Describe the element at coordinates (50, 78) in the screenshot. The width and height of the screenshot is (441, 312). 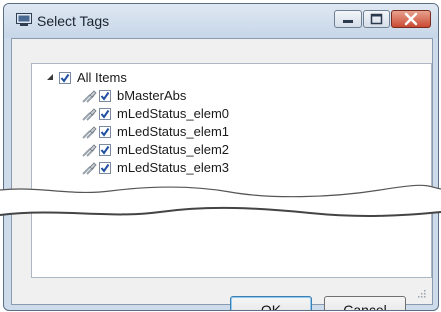
I see `expand-arrow-icon` at that location.